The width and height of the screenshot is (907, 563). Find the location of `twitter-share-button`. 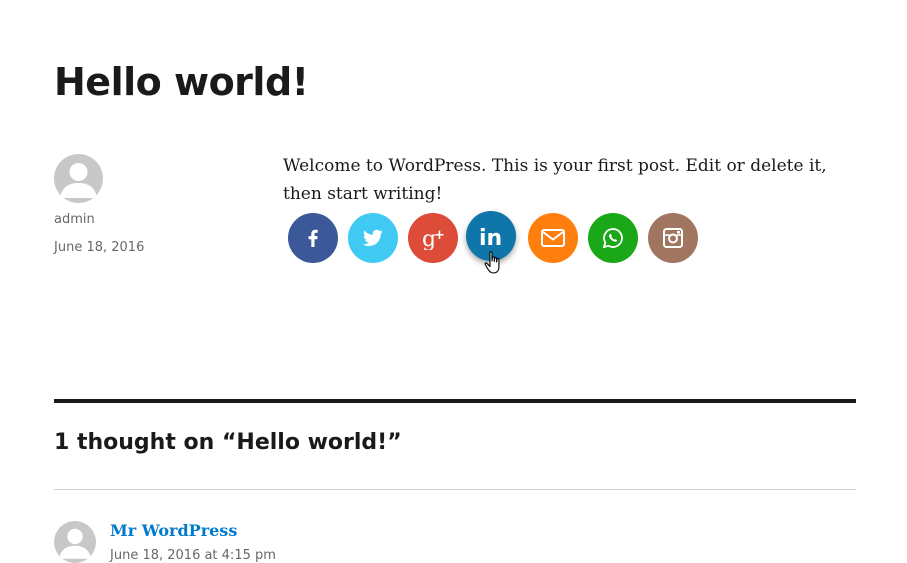

twitter-share-button is located at coordinates (373, 238).